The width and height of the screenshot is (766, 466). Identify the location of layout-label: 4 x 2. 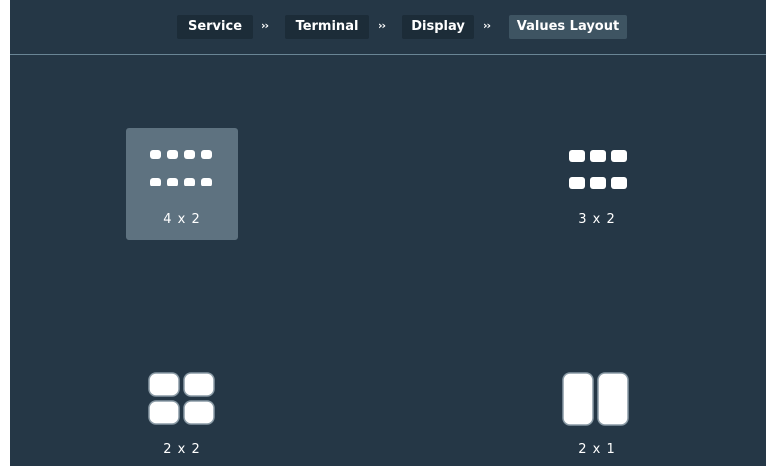
(182, 219).